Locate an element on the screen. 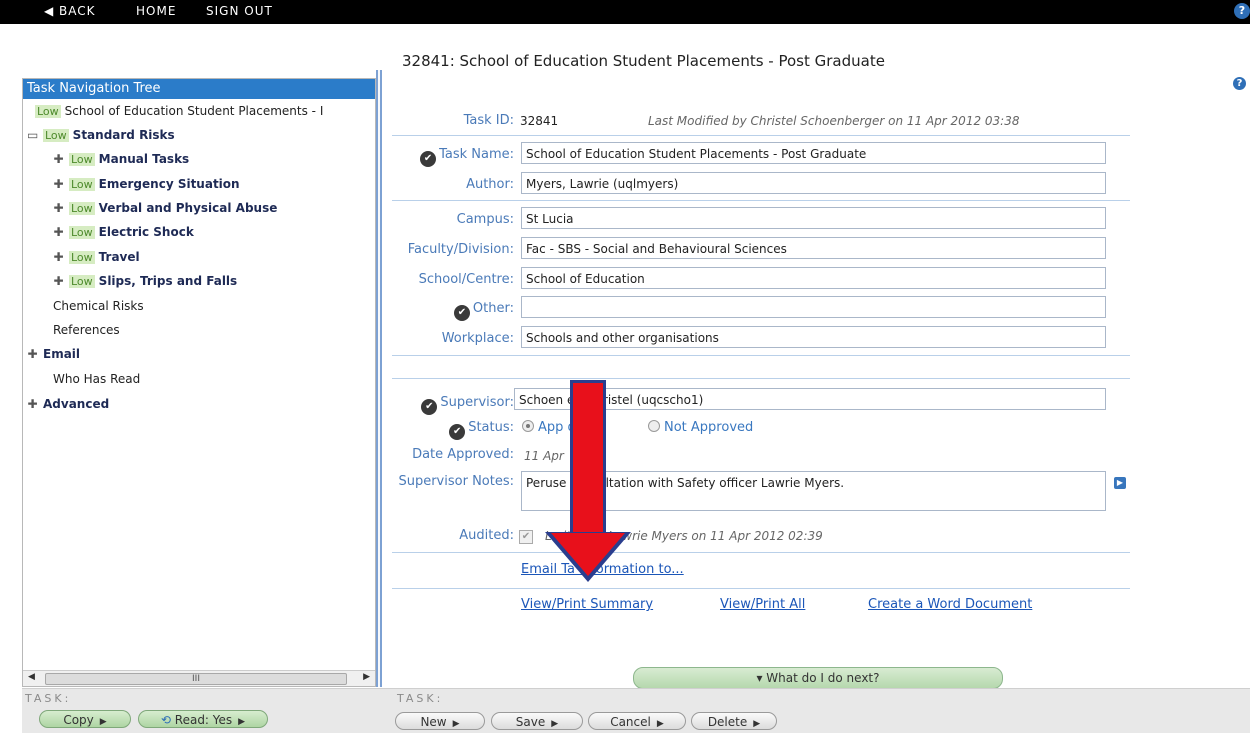  author-label: Author: is located at coordinates (490, 184).